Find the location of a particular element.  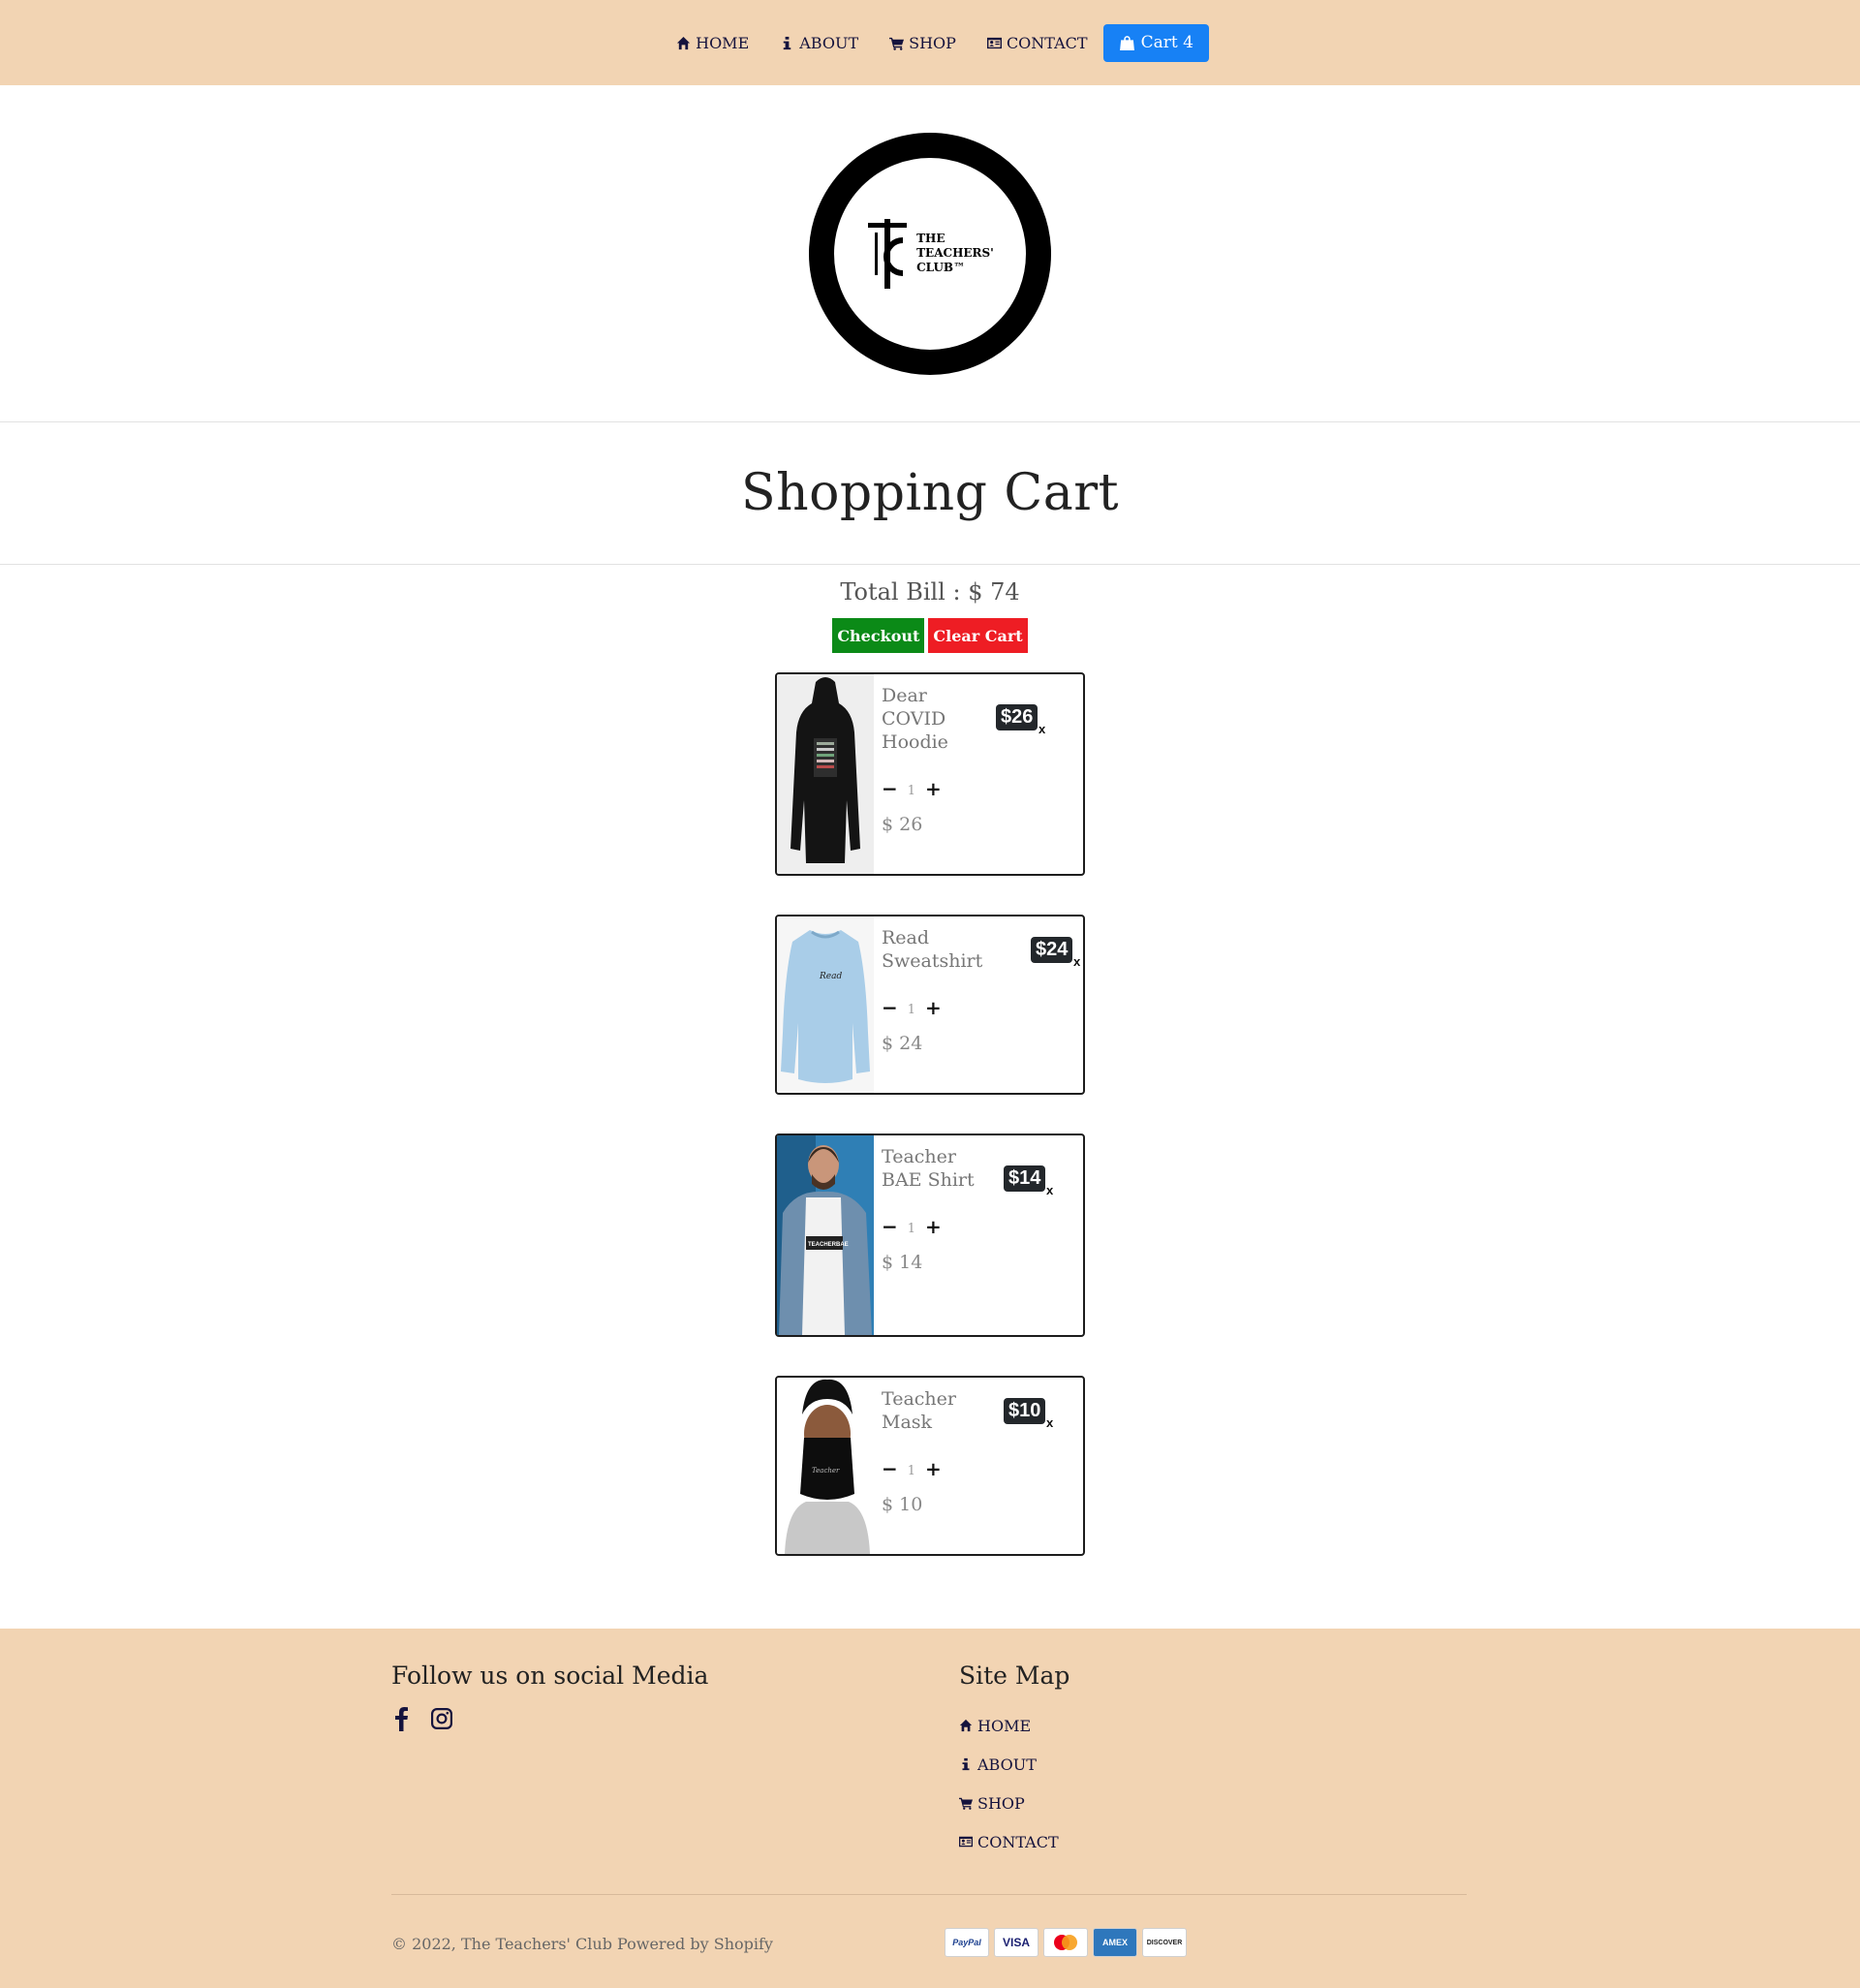

cart-item: Dear COVID Hoodie − 1 + $ 26 $26 x is located at coordinates (930, 774).